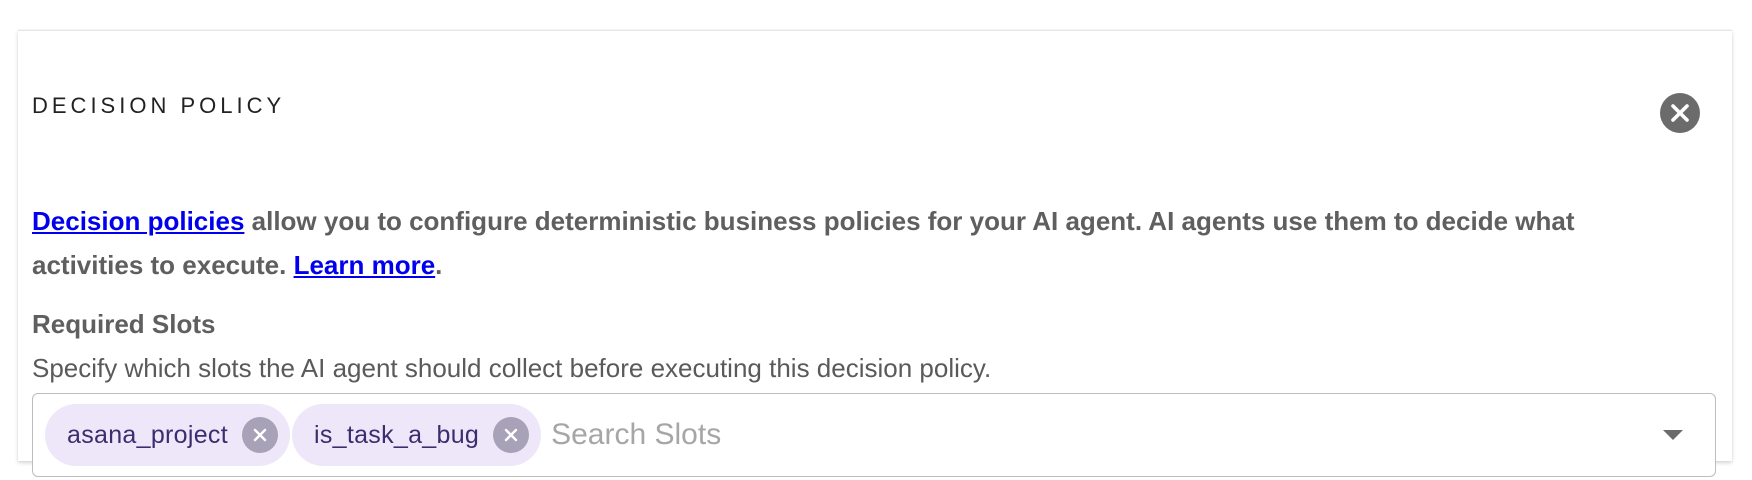  I want to click on slot-chip: is_task_a_bug, so click(416, 435).